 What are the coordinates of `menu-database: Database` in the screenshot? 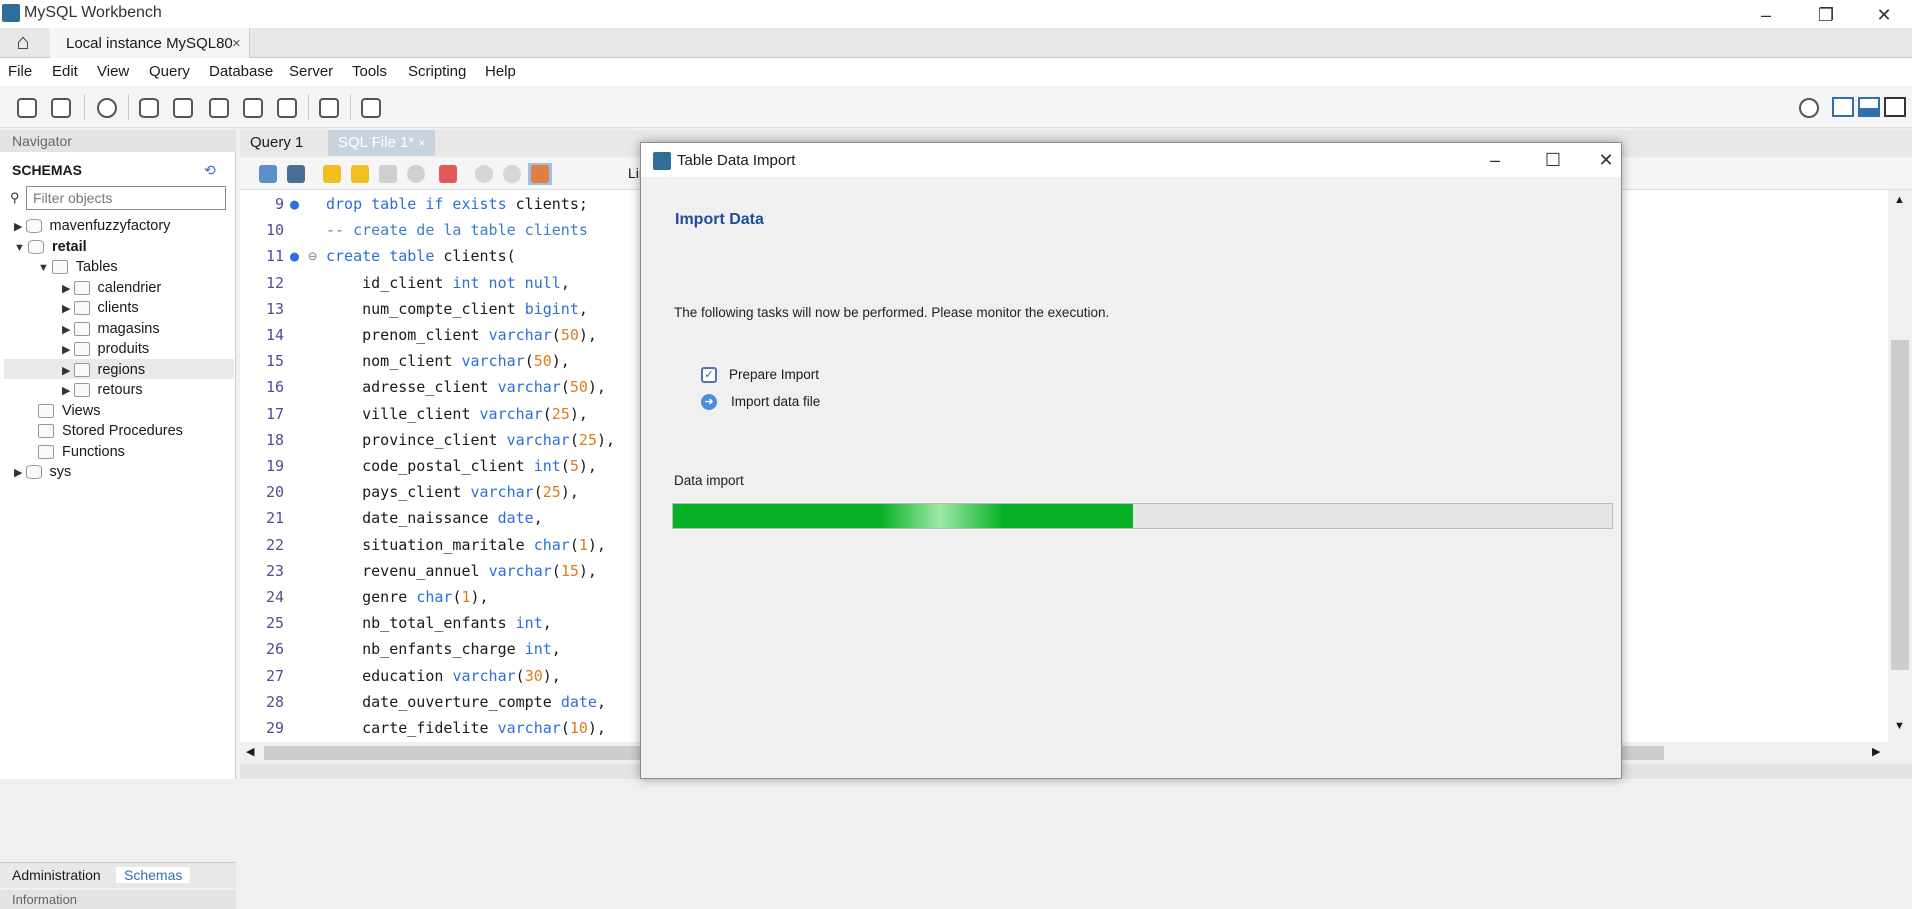 It's located at (241, 71).